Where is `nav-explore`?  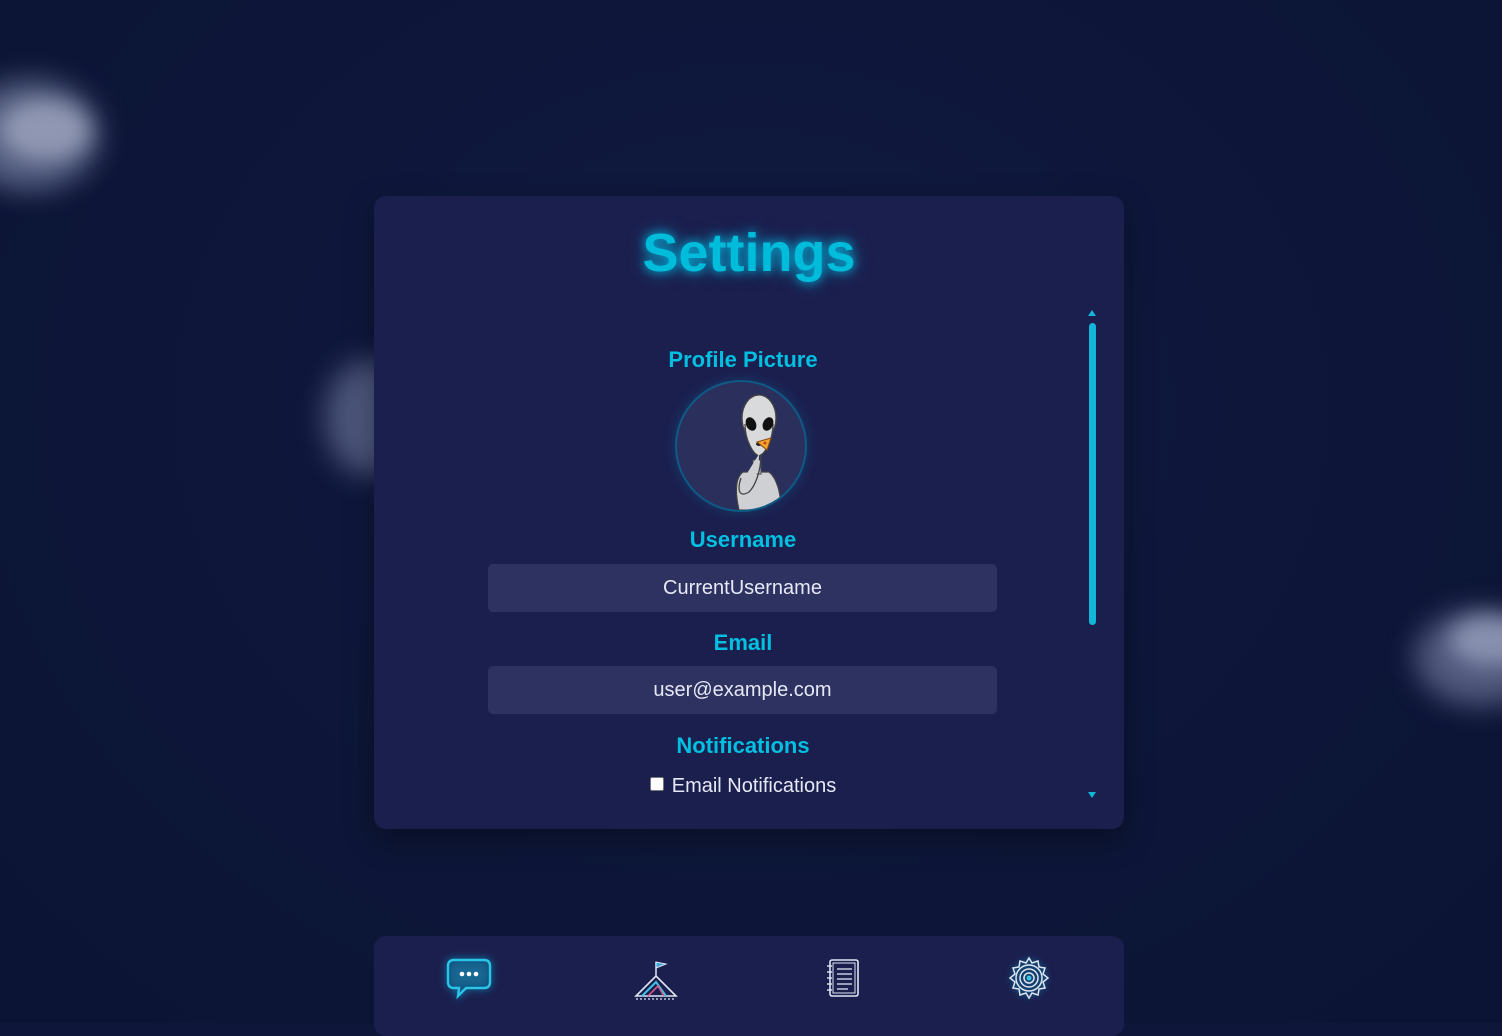
nav-explore is located at coordinates (657, 979).